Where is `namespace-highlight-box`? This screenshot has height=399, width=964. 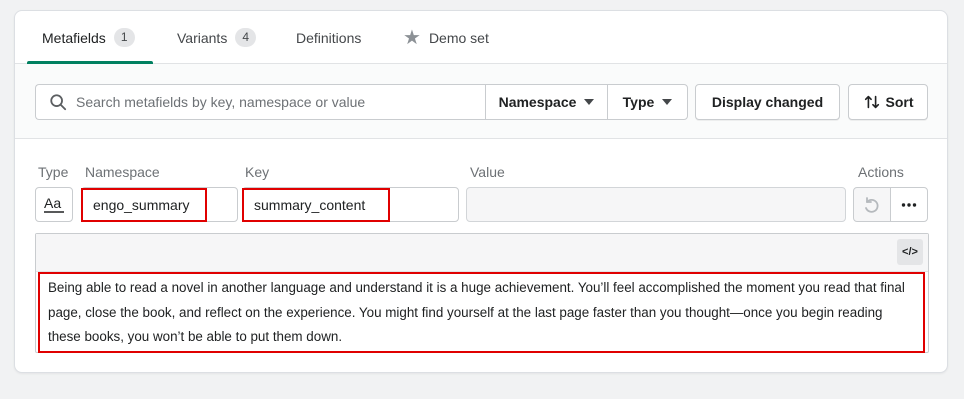
namespace-highlight-box is located at coordinates (144, 205).